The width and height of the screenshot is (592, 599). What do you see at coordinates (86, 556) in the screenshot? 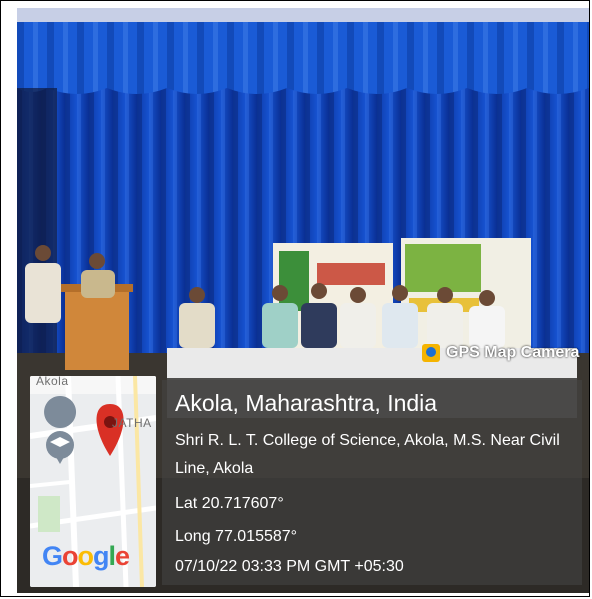
I see `google-logo: Google` at bounding box center [86, 556].